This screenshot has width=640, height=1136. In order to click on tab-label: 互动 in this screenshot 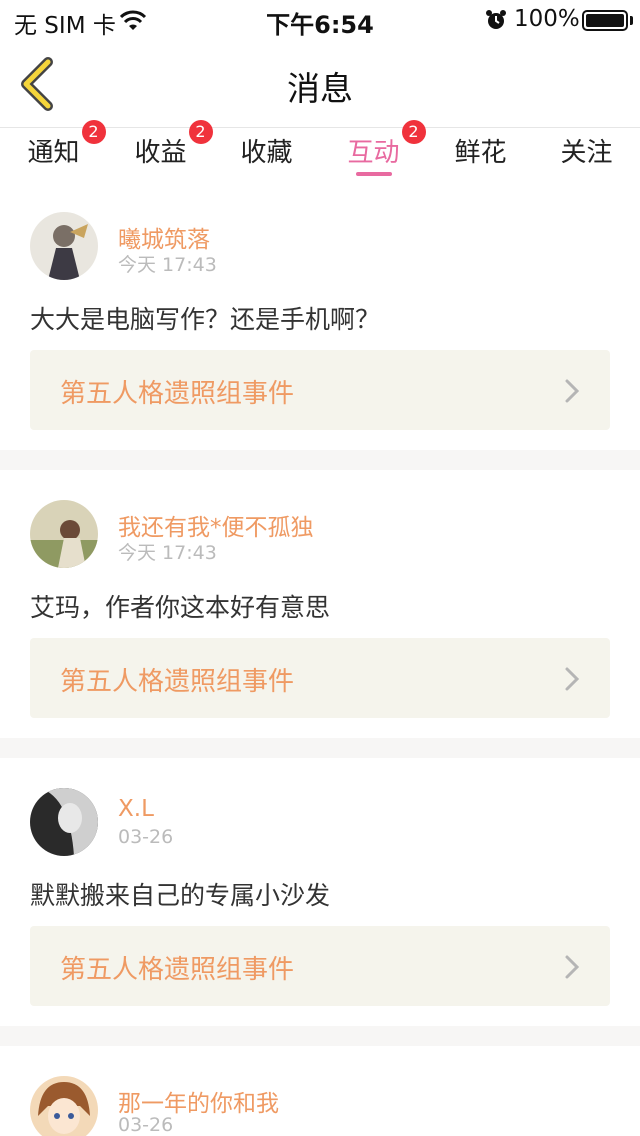, I will do `click(373, 153)`.